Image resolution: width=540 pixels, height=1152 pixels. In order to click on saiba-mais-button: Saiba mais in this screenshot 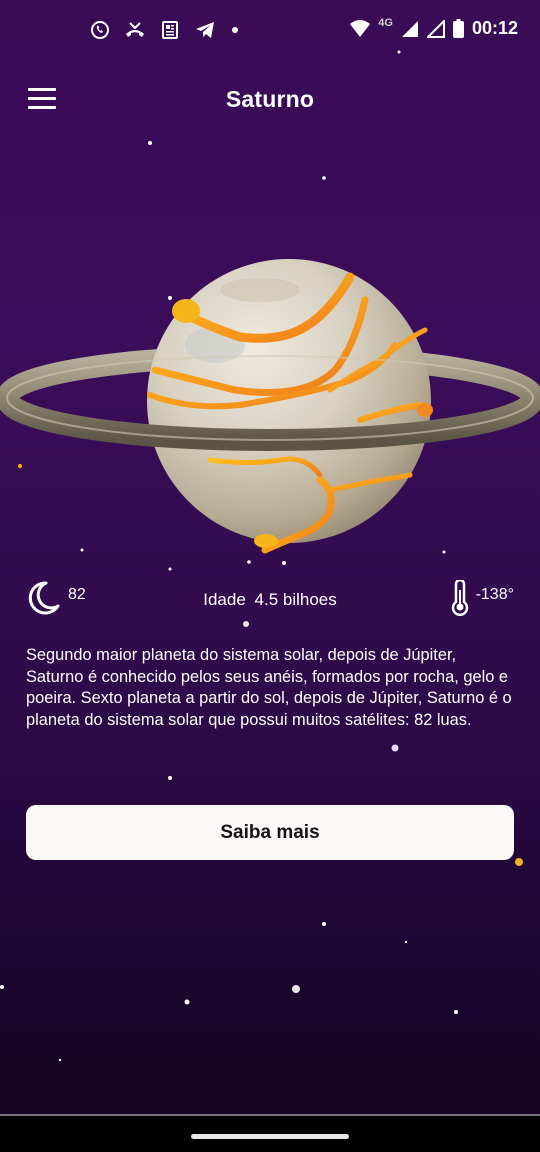, I will do `click(270, 832)`.